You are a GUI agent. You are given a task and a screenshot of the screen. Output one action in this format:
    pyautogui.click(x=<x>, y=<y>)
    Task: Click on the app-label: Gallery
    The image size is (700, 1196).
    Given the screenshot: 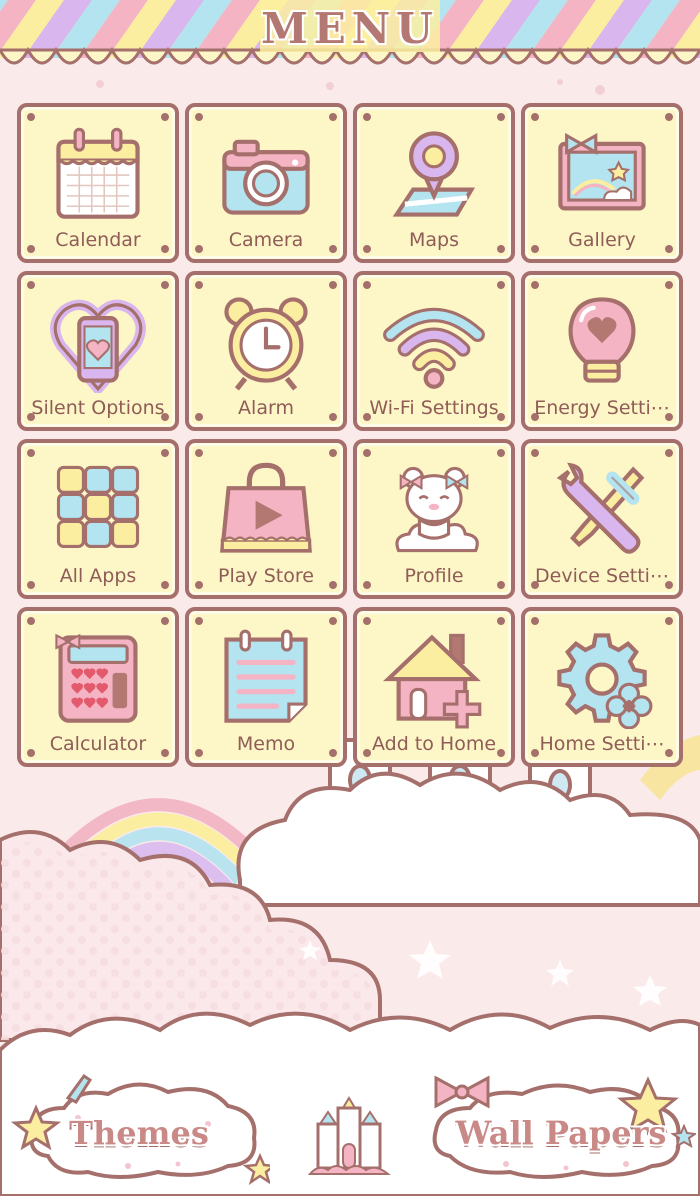 What is the action you would take?
    pyautogui.click(x=602, y=240)
    